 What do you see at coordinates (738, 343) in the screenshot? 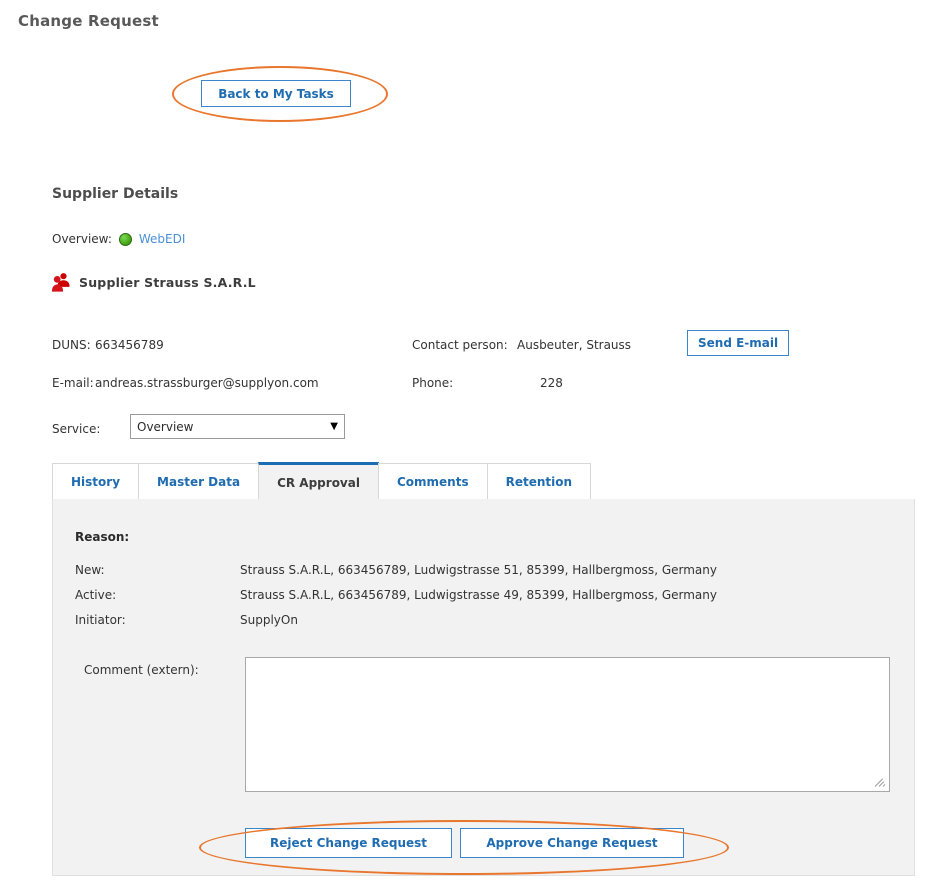
I see `send-email-button: Send E-mail` at bounding box center [738, 343].